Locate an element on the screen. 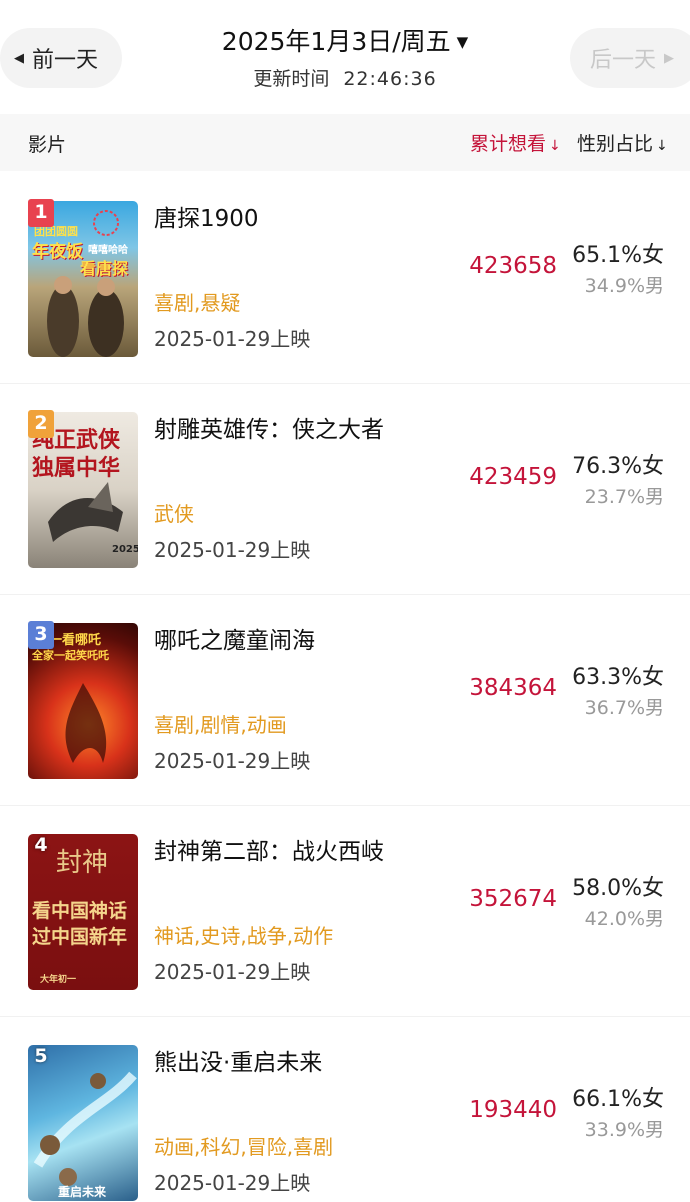  update-time: 22:46:36 is located at coordinates (390, 79).